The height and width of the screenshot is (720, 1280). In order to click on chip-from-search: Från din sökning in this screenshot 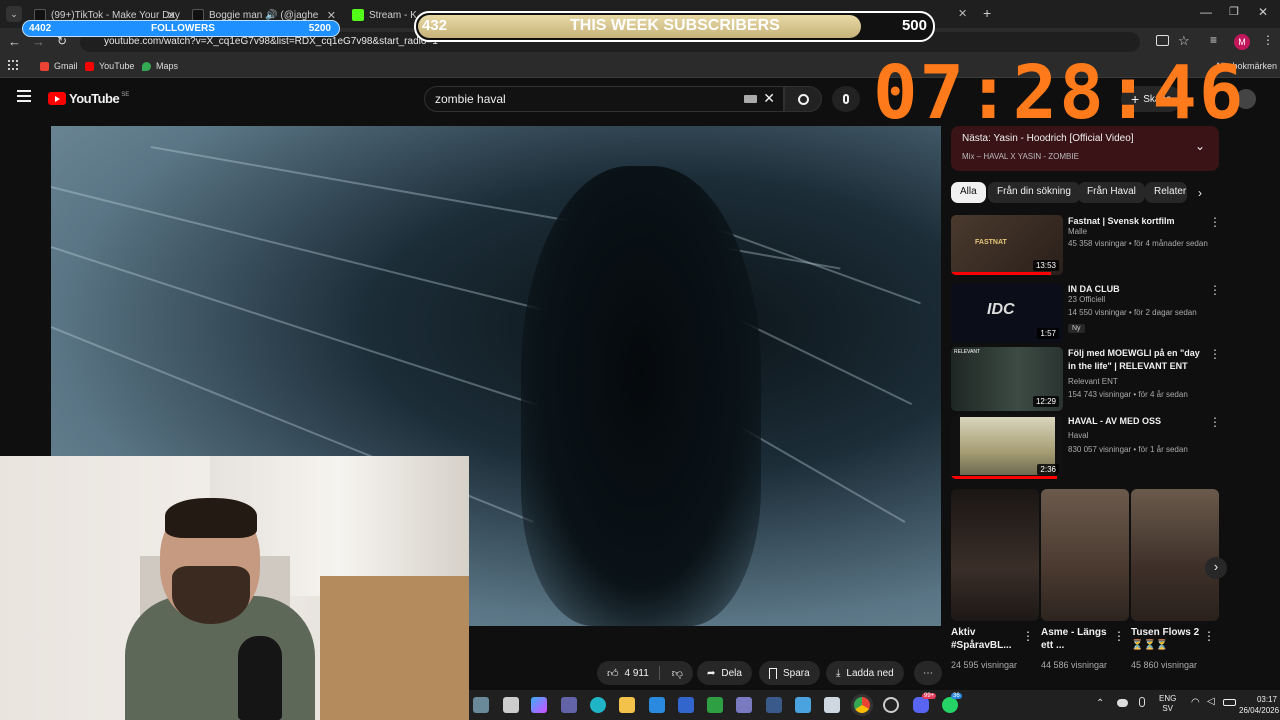, I will do `click(1034, 192)`.